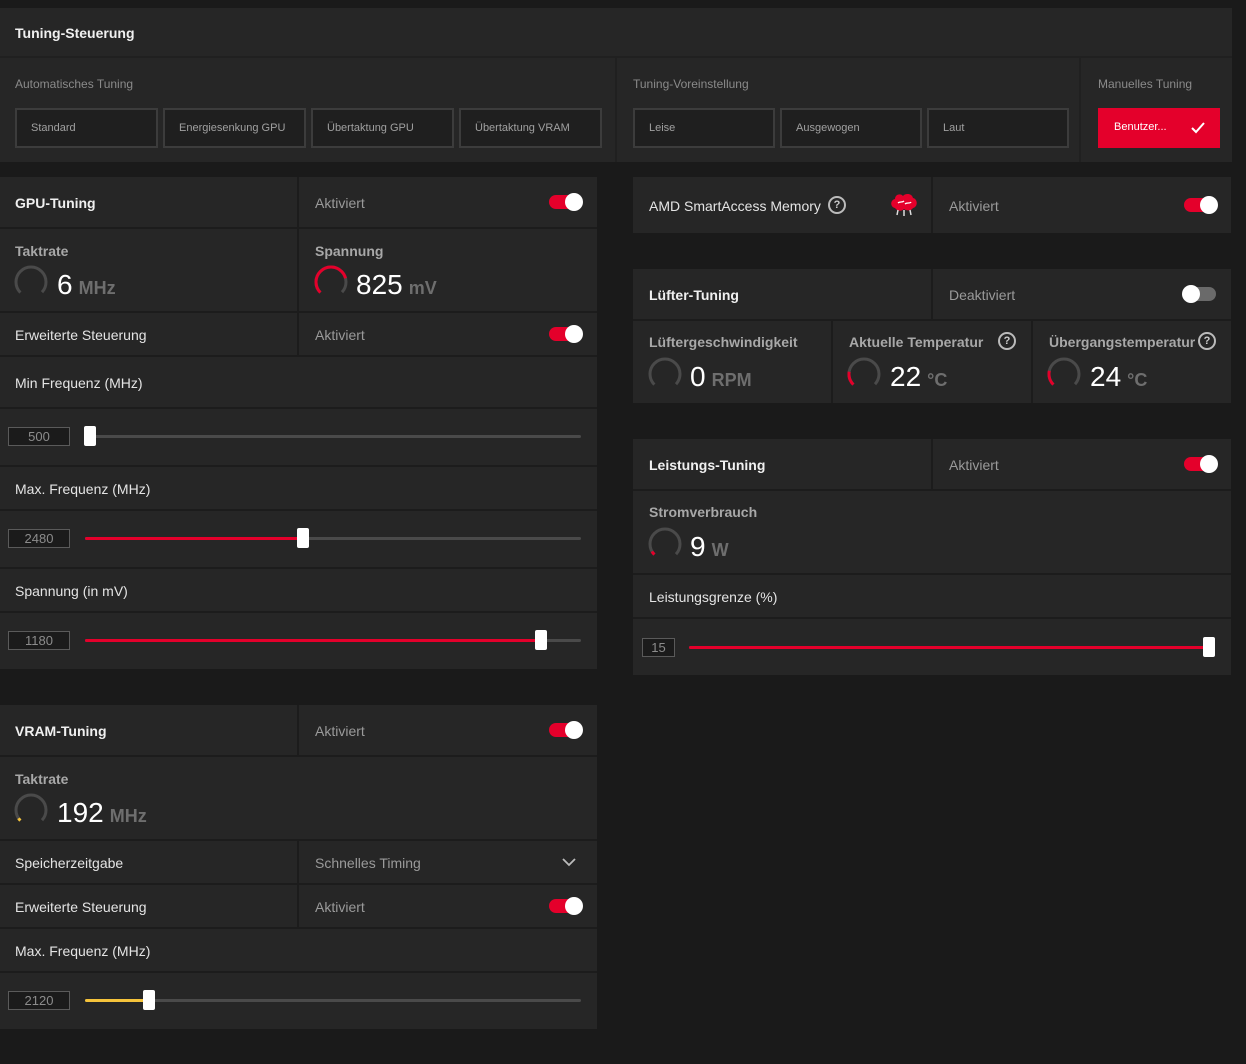  What do you see at coordinates (298, 590) in the screenshot?
I see `gpu-voltage-label-cell: Spannung (in mV)` at bounding box center [298, 590].